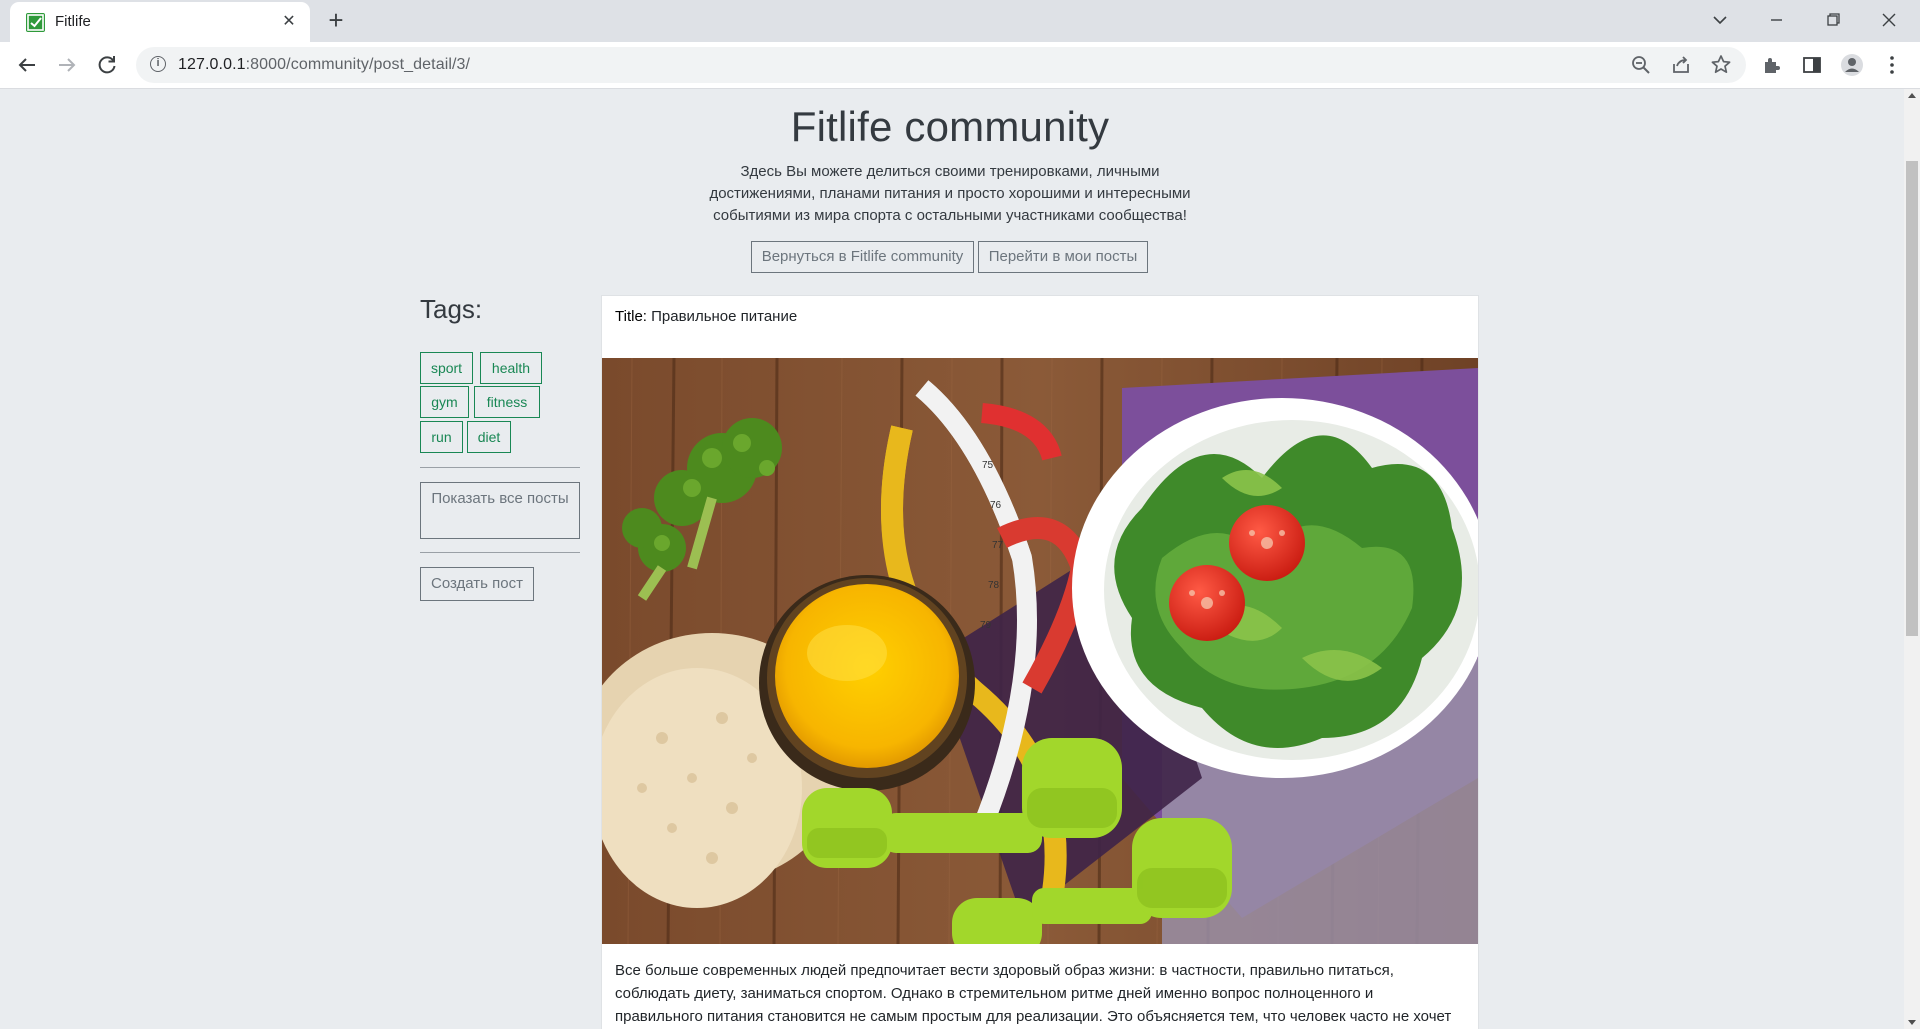 This screenshot has height=1029, width=1920. What do you see at coordinates (1889, 20) in the screenshot?
I see `close-window-icon` at bounding box center [1889, 20].